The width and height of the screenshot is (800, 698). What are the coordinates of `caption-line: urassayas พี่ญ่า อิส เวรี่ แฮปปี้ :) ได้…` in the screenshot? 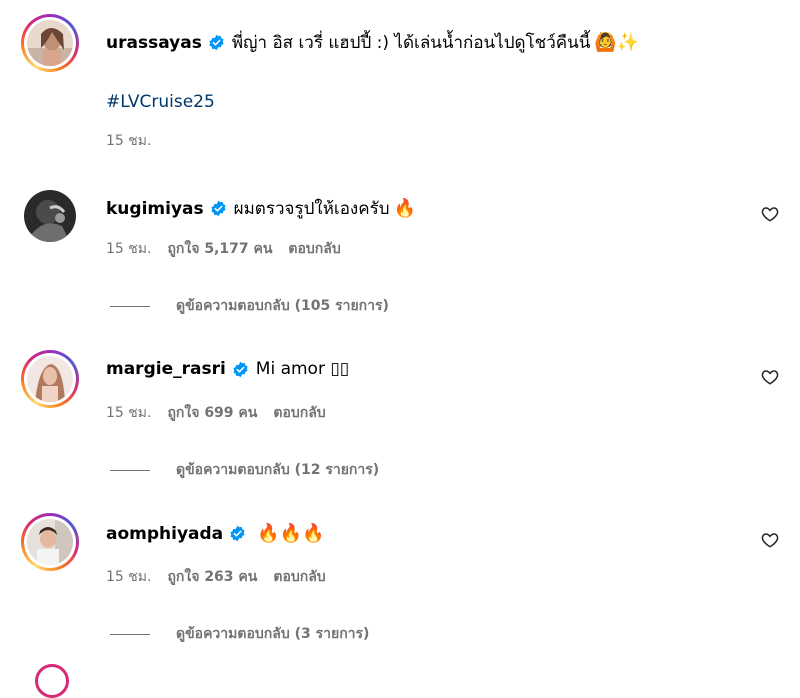 It's located at (372, 42).